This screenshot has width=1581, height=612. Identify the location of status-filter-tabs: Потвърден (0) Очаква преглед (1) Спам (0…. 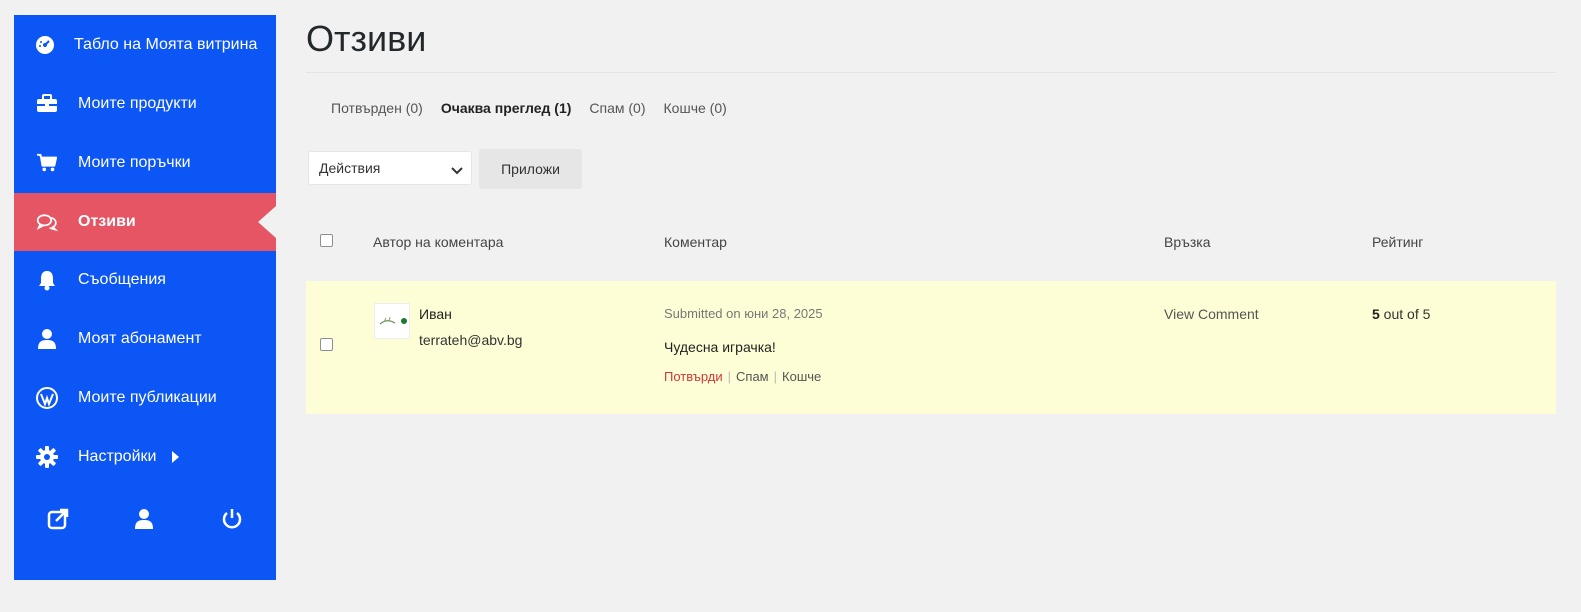
(538, 108).